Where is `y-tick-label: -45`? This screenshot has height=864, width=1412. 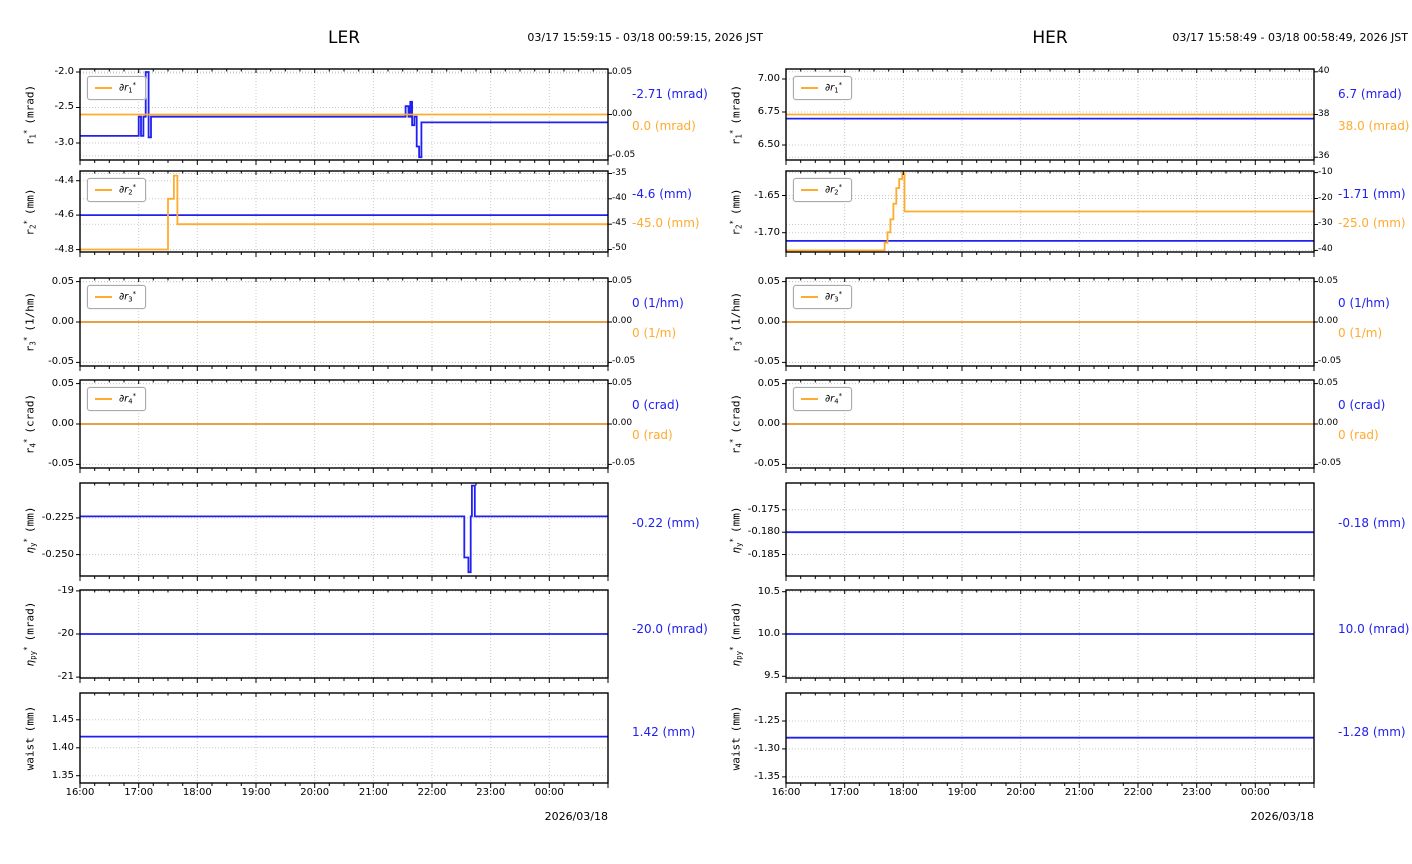
y-tick-label: -45 is located at coordinates (619, 223).